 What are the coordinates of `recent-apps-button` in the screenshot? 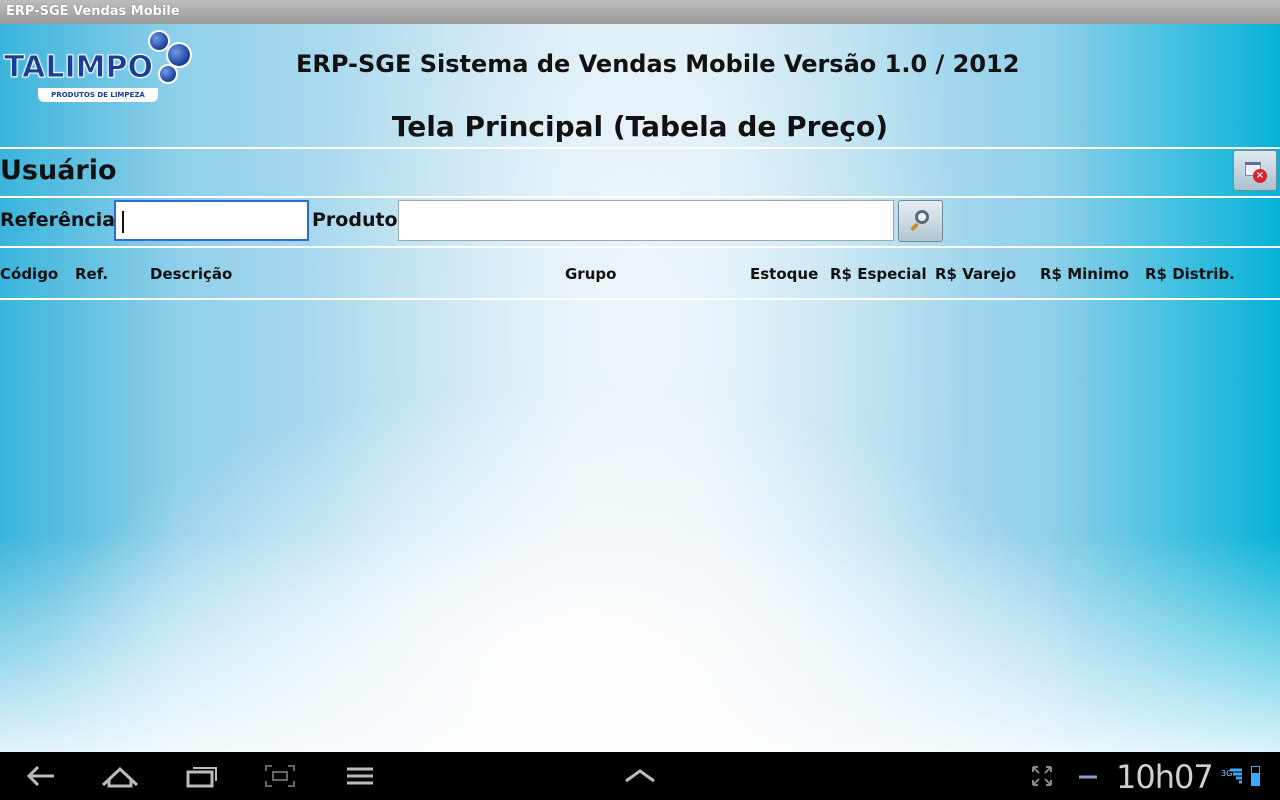 It's located at (202, 776).